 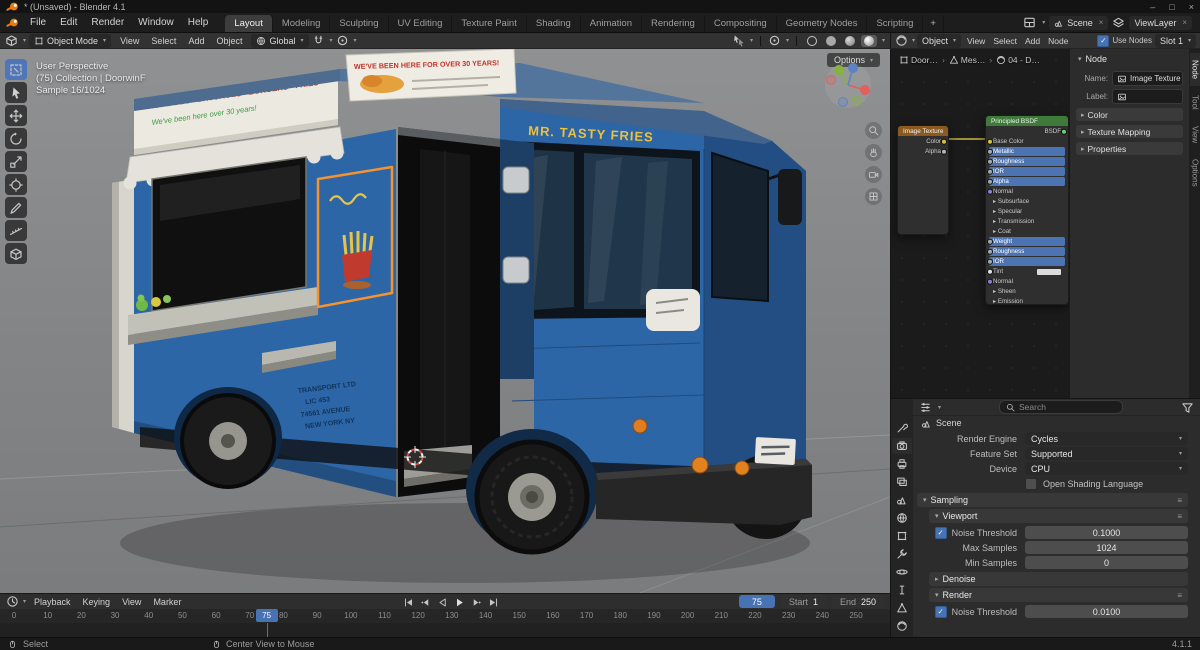 I want to click on npanel-tab-node: Node, so click(x=1194, y=70).